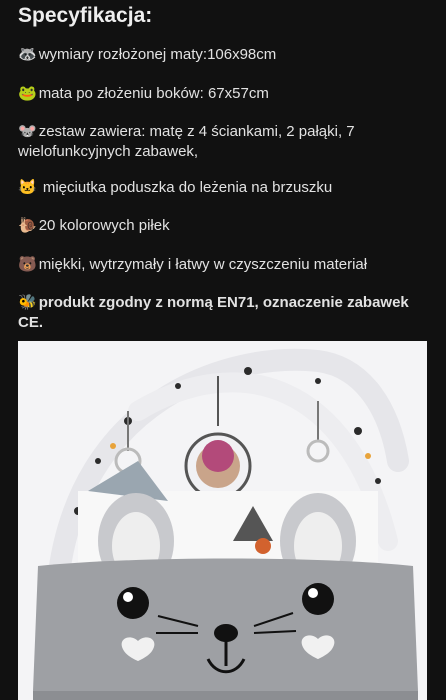 The image size is (446, 700). I want to click on spec-item-folded-size: 🐸 mata po złożeniu boków: 67x57cm, so click(225, 94).